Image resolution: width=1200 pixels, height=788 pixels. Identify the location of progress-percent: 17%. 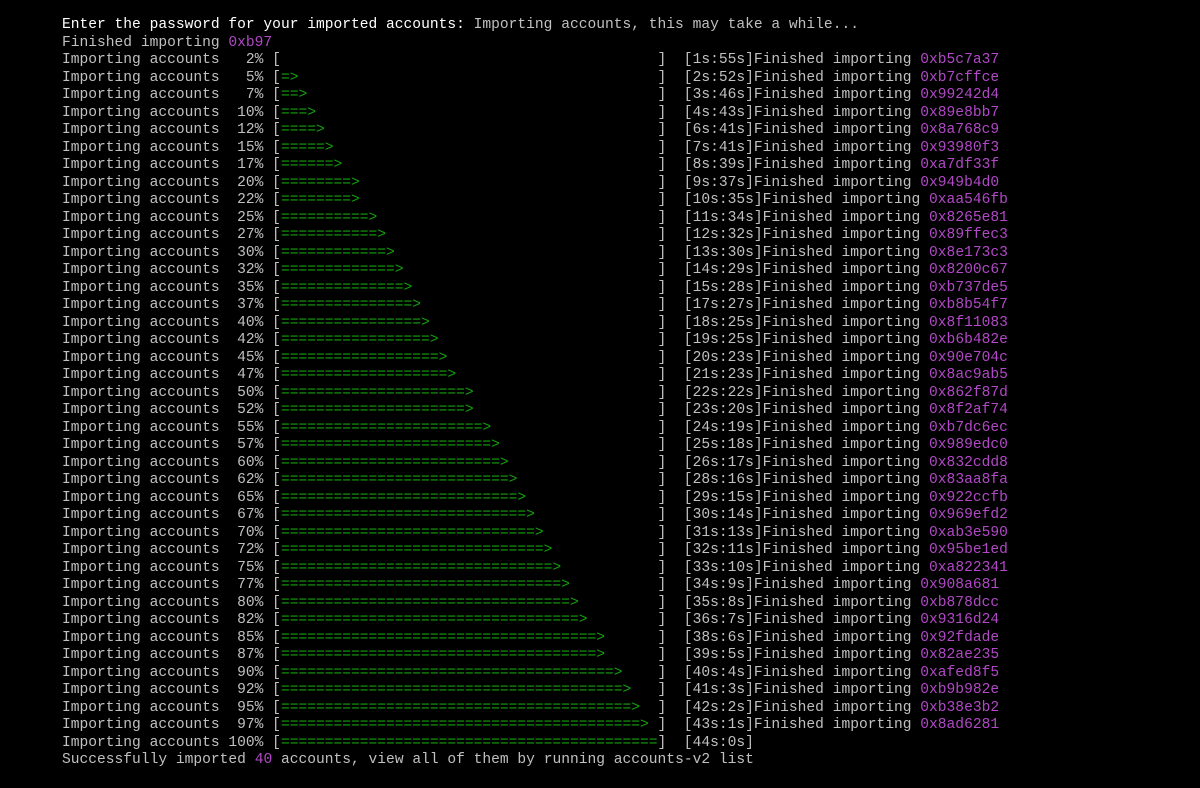
(250, 165).